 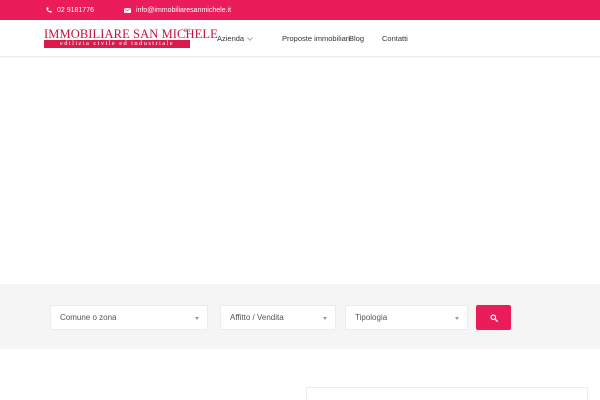 What do you see at coordinates (131, 34) in the screenshot?
I see `logo-title: IMMOBILIARE SAN MICHELE` at bounding box center [131, 34].